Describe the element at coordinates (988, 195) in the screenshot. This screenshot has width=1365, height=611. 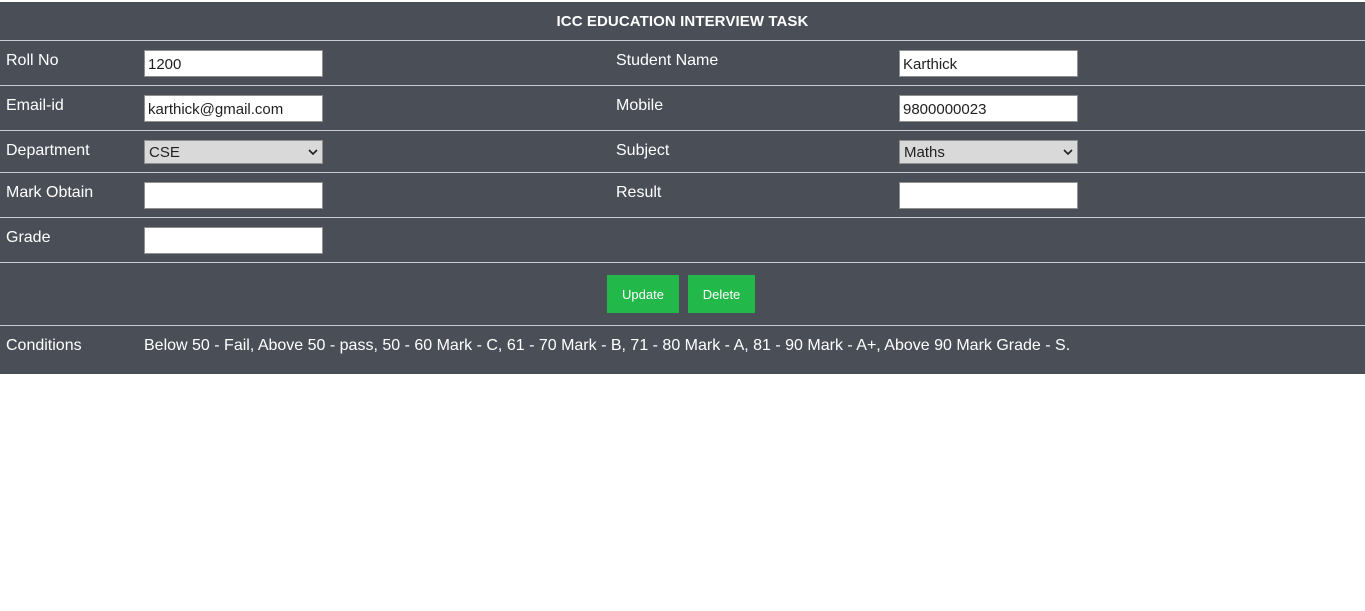
I see `result-input` at that location.